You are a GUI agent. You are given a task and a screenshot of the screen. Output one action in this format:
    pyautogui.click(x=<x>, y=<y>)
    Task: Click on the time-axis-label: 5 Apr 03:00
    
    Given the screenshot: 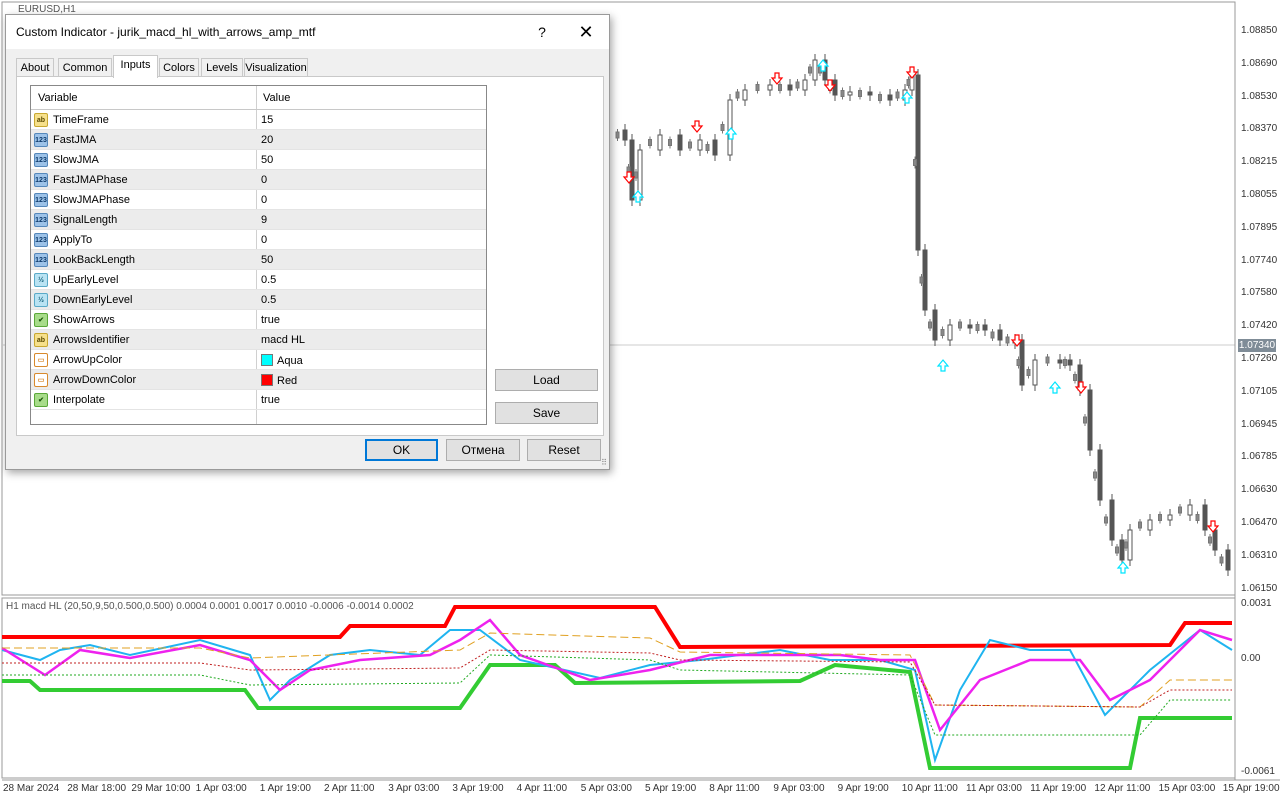 What is the action you would take?
    pyautogui.click(x=606, y=788)
    